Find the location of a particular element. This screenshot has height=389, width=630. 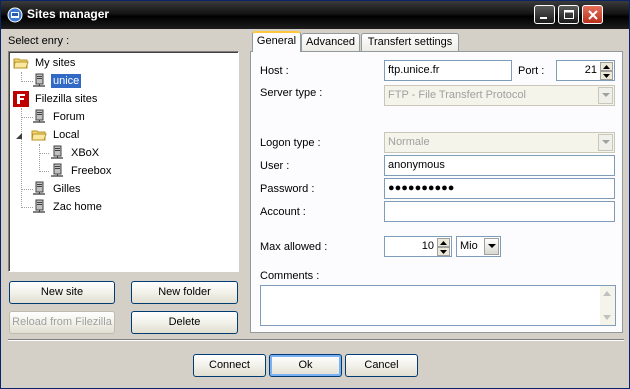

port-spin-up is located at coordinates (606, 66).